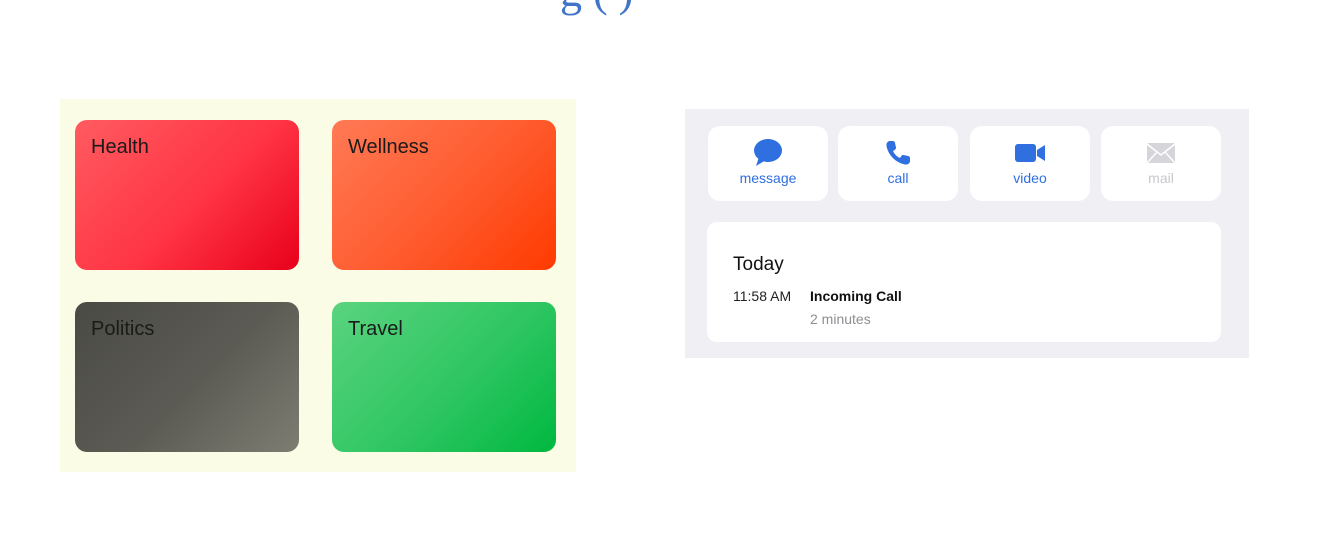  Describe the element at coordinates (187, 377) in the screenshot. I see `category-tile-politics: Politics` at that location.